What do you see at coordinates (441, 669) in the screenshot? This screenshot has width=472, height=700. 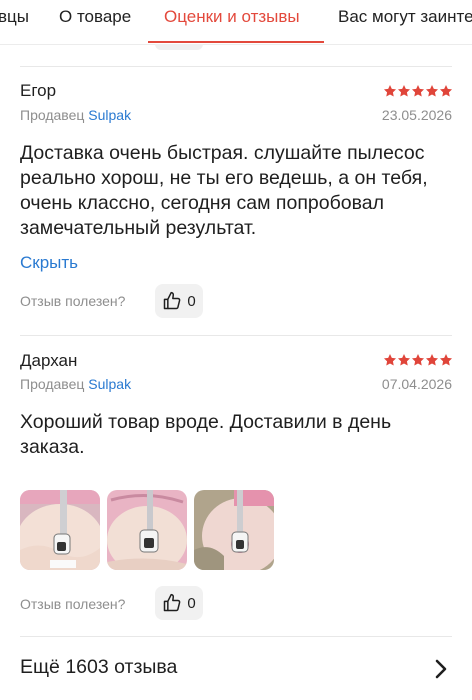 I see `chevron-right-icon` at bounding box center [441, 669].